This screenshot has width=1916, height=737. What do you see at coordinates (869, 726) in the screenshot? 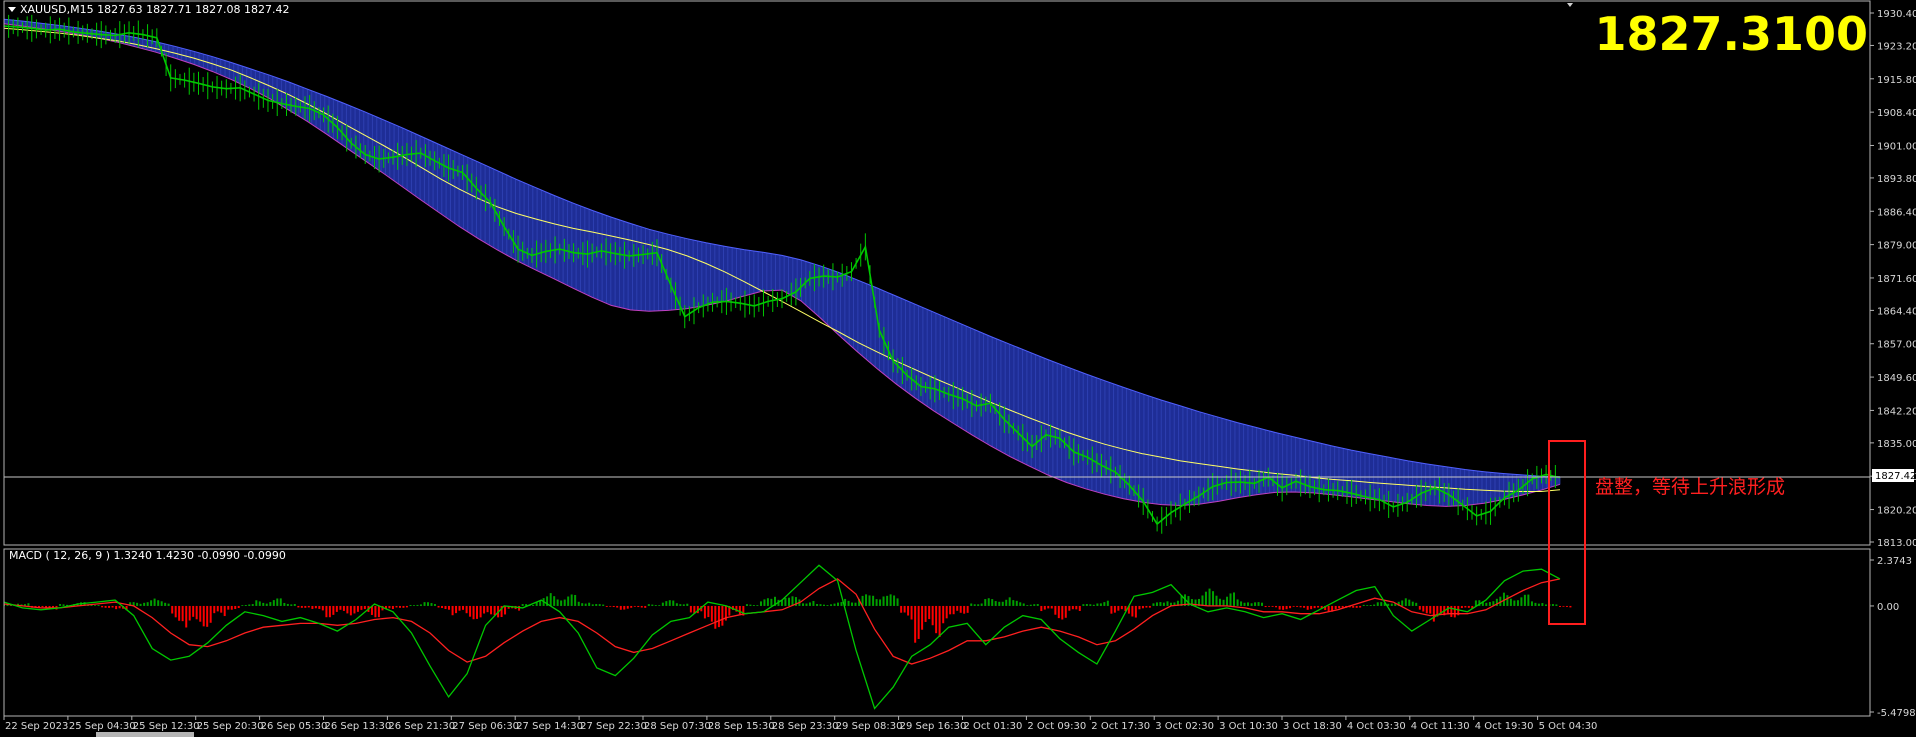
I see `time-tick-label: 29 Sep 08:30` at bounding box center [869, 726].